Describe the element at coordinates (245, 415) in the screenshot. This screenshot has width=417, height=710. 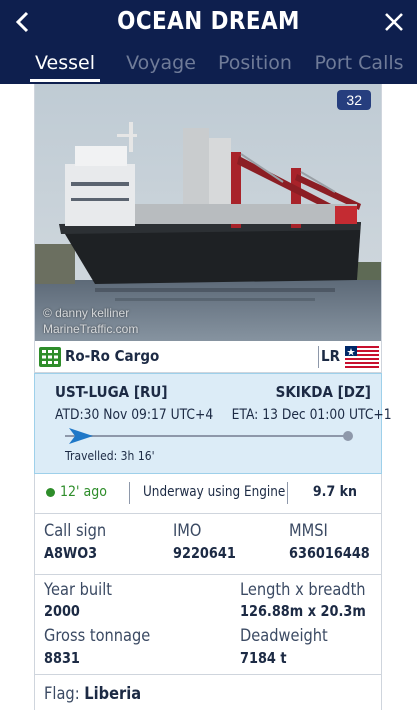
I see `eta-label: ETA:` at that location.